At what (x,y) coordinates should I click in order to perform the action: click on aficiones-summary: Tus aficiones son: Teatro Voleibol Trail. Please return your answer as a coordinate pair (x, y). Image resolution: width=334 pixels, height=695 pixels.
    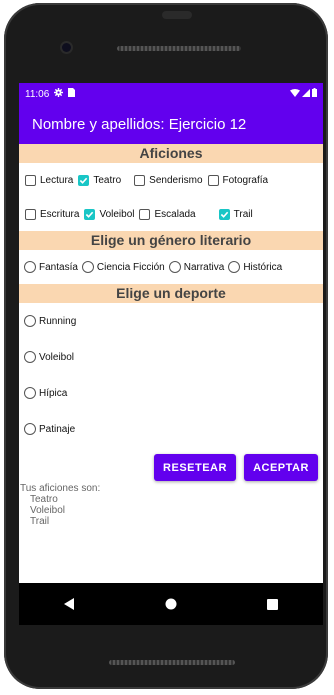
    Looking at the image, I should click on (60, 505).